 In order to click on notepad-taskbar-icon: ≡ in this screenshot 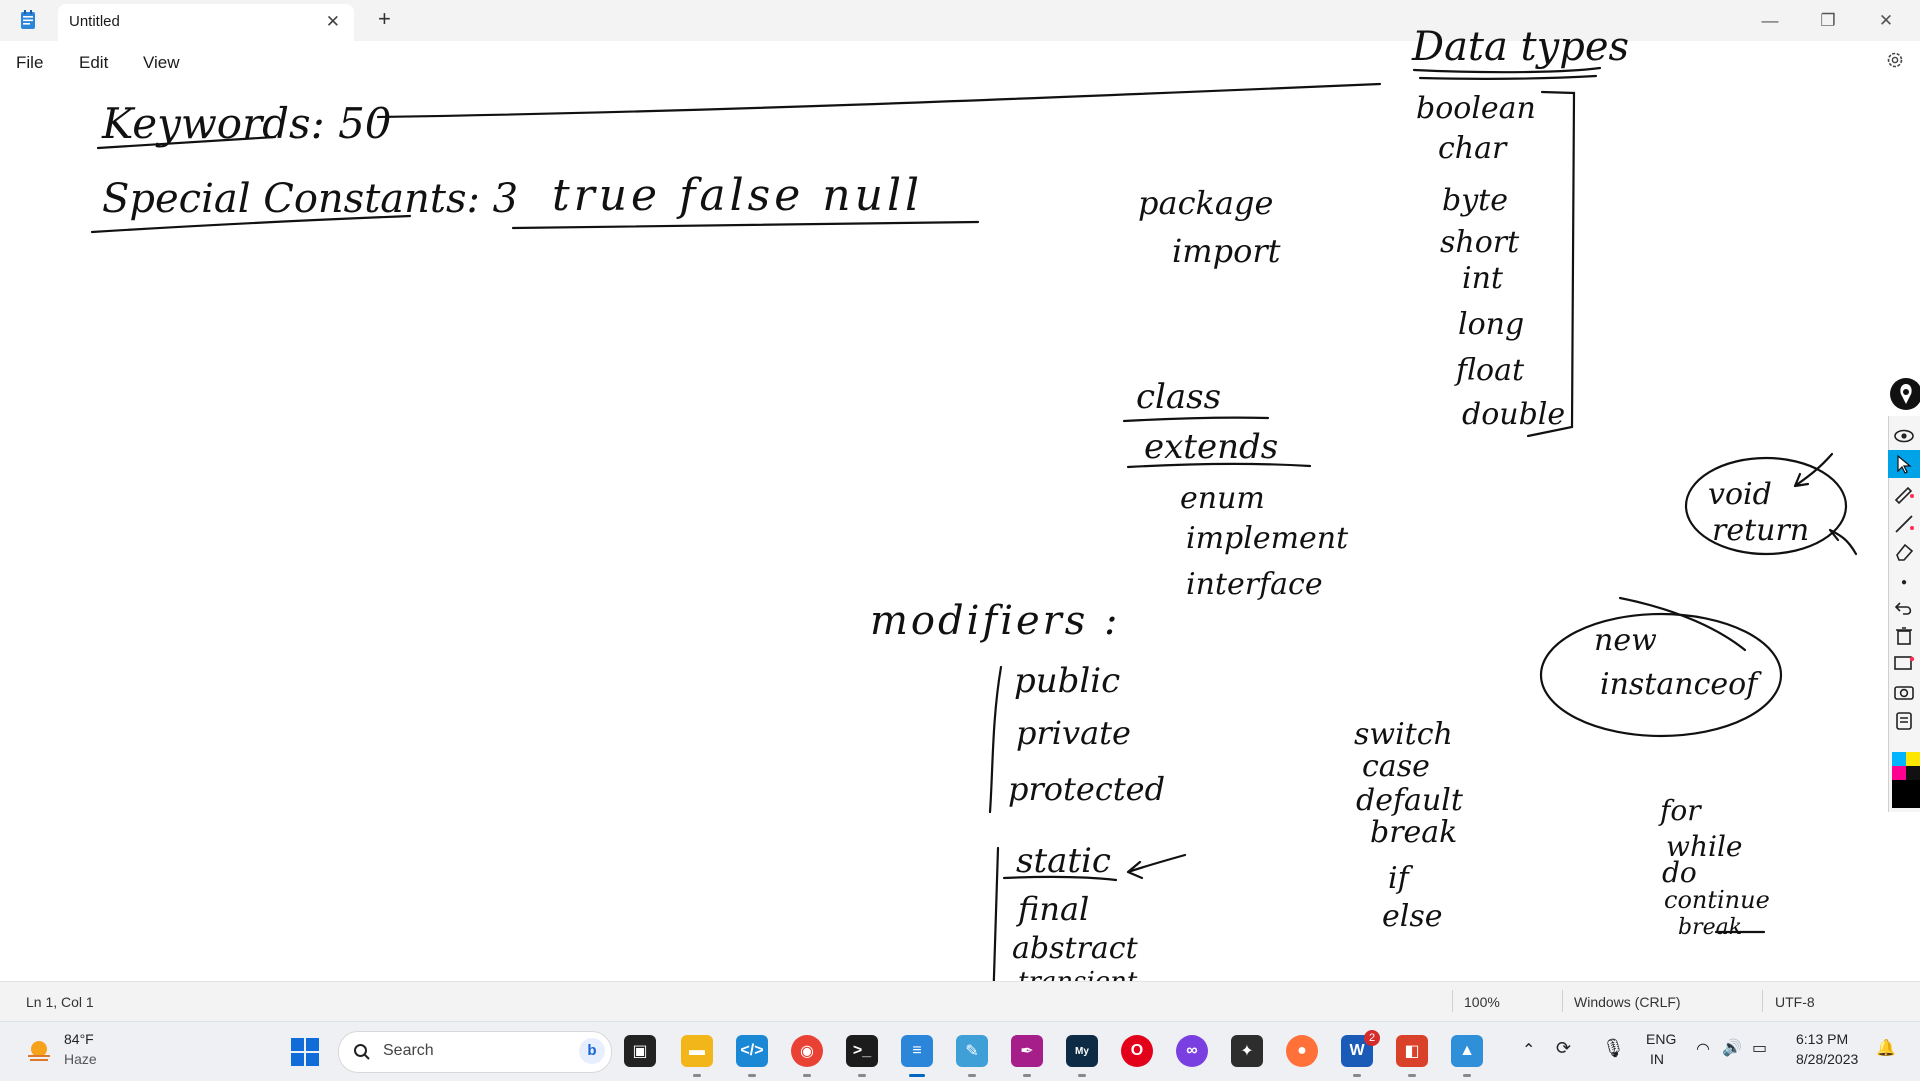, I will do `click(917, 1051)`.